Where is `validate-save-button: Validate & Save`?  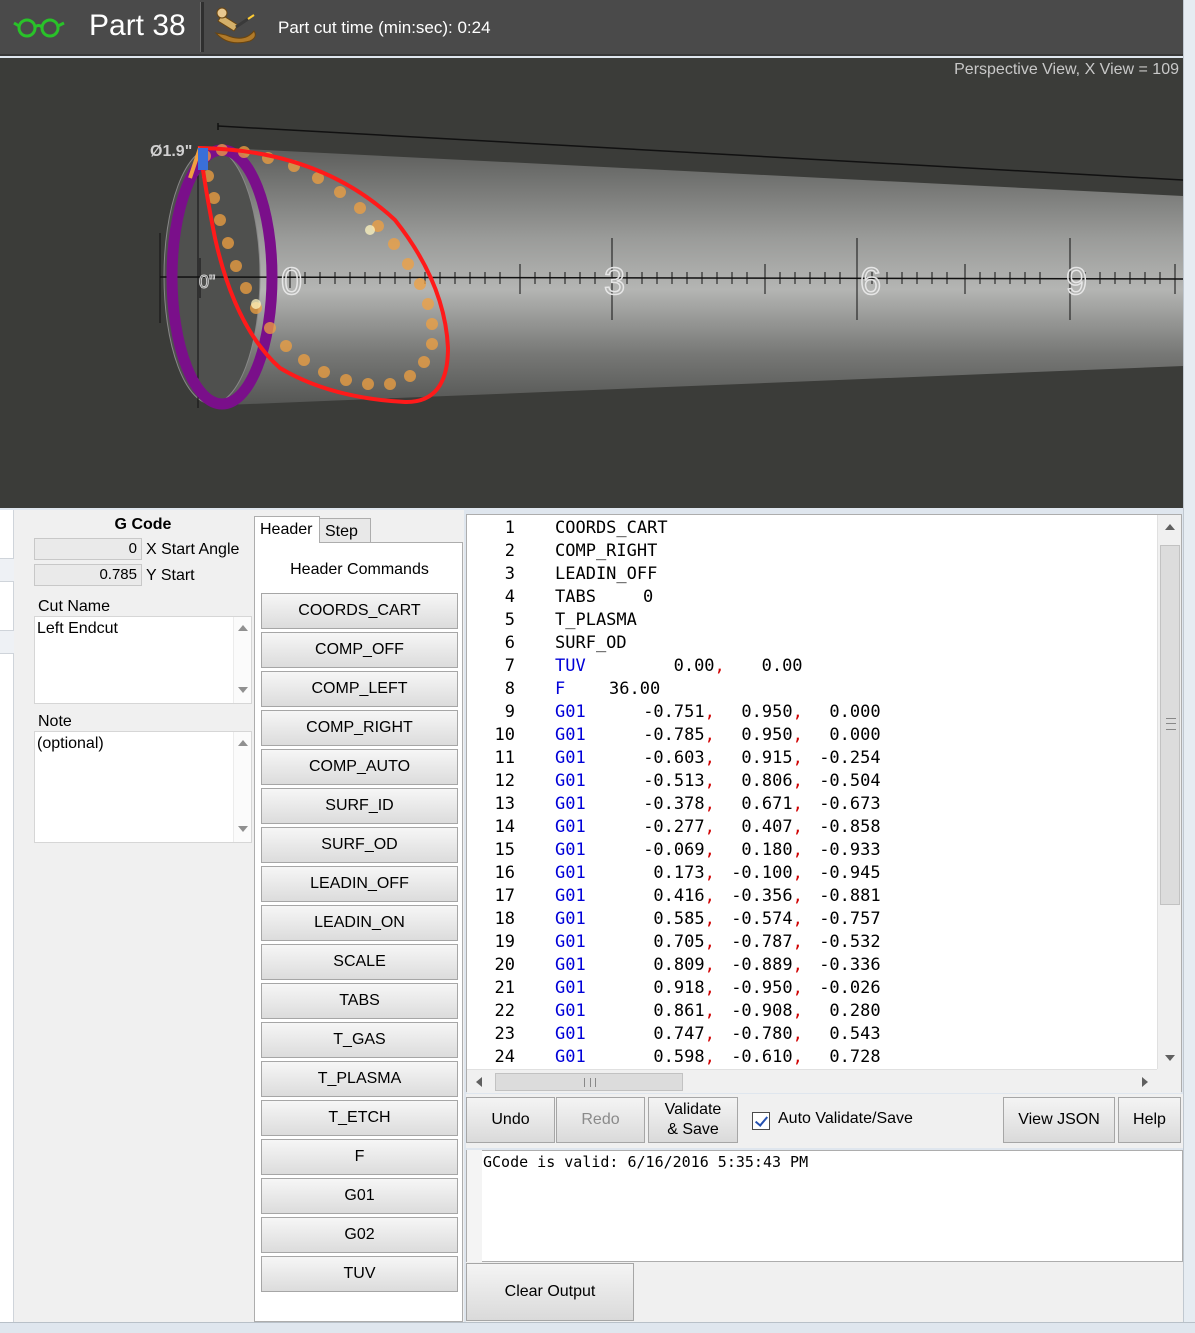
validate-save-button: Validate & Save is located at coordinates (693, 1120).